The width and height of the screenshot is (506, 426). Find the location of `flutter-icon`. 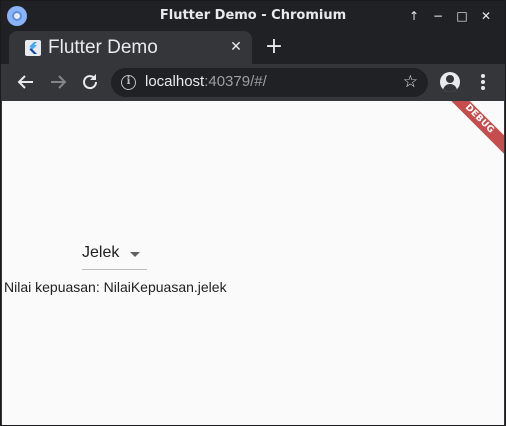

flutter-icon is located at coordinates (33, 48).